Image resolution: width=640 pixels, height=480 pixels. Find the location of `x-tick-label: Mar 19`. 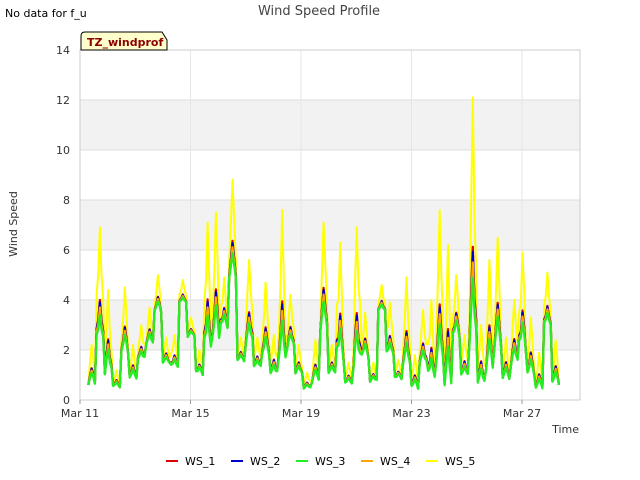

x-tick-label: Mar 19 is located at coordinates (301, 413).